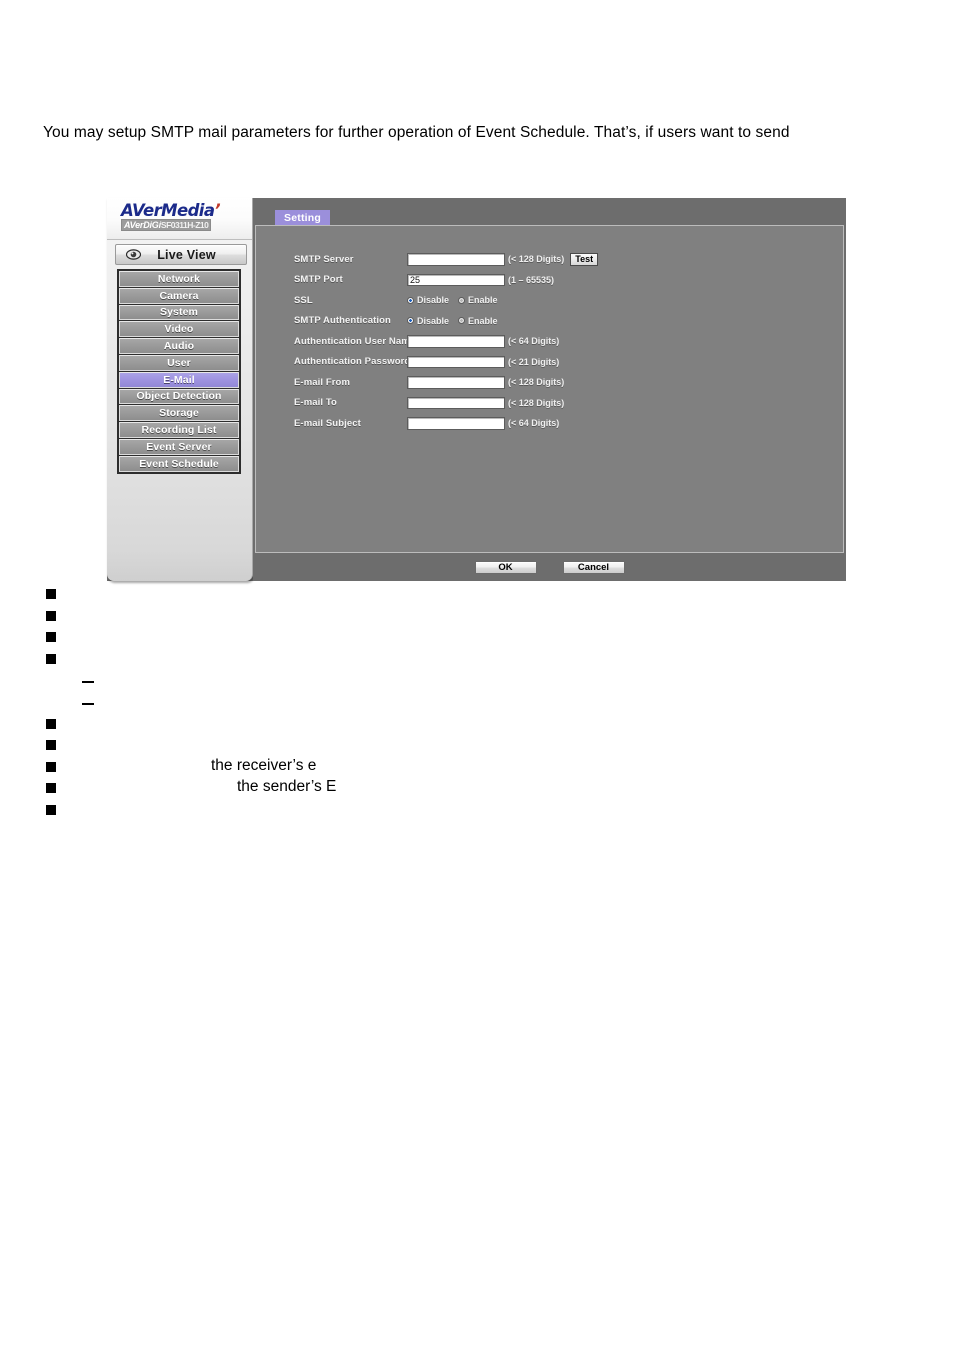  Describe the element at coordinates (264, 765) in the screenshot. I see `list-item-text: the receiver’s e` at that location.